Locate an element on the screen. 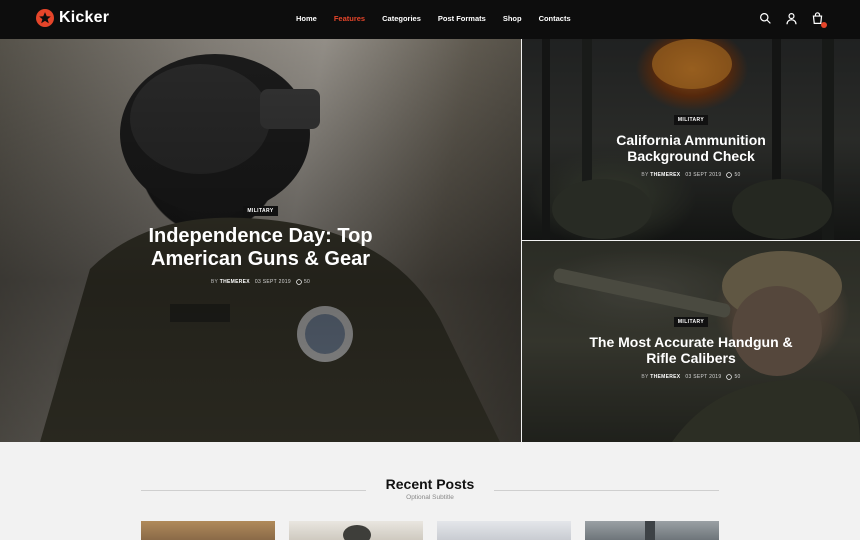 The width and height of the screenshot is (860, 540). nav-item-features: Features is located at coordinates (349, 18).